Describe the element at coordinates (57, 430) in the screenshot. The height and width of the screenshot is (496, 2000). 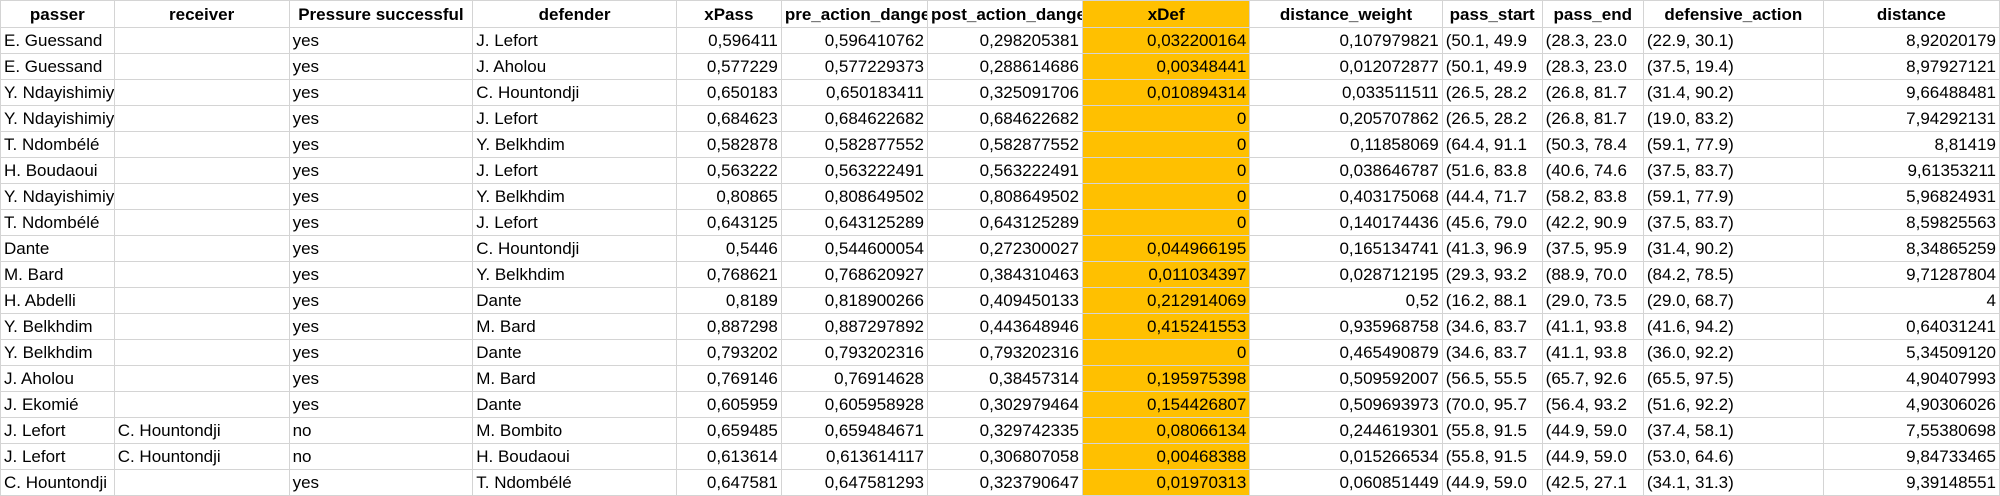
I see `cell-passer: J. Lefort` at that location.